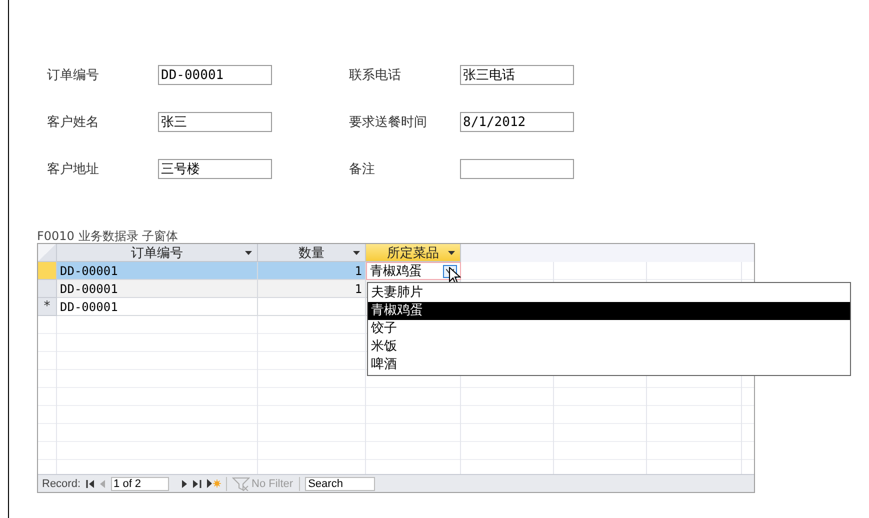 The image size is (869, 518). I want to click on filter-icon, so click(241, 483).